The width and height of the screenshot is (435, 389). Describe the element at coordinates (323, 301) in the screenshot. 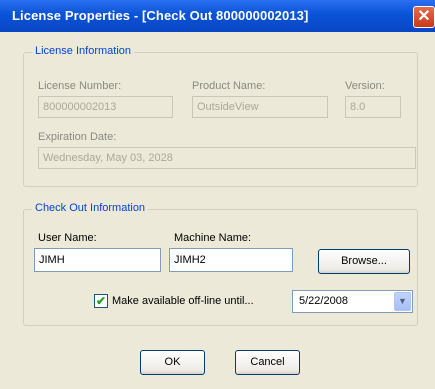

I see `offline-date-value: 5/22/2008` at that location.